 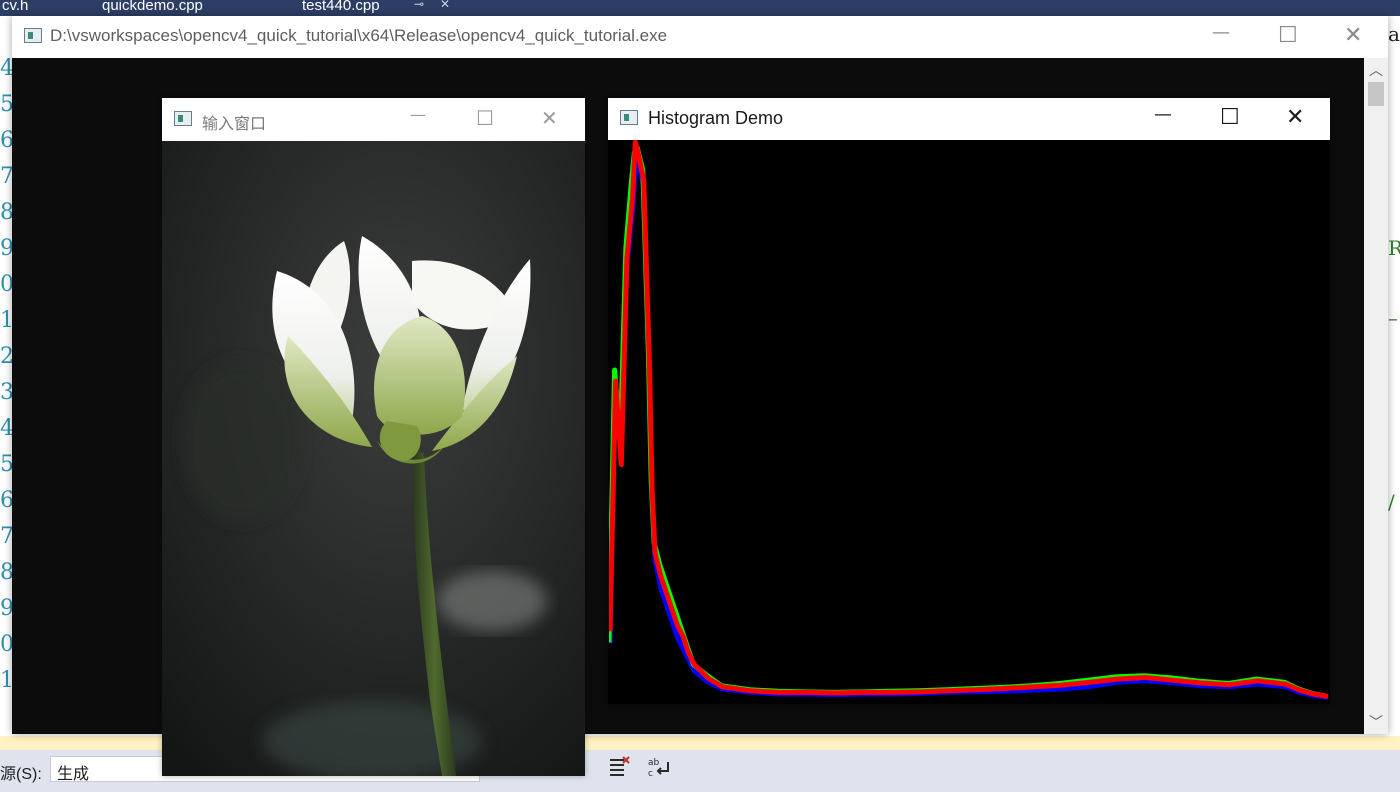 I want to click on clear-all-icon, so click(x=619, y=769).